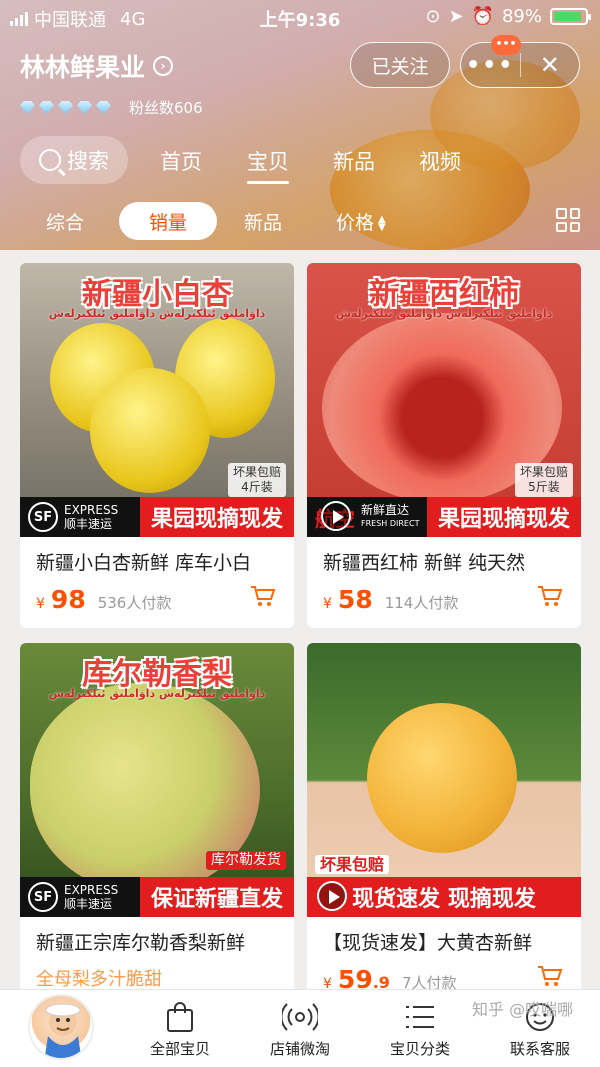 This screenshot has height=1067, width=600. What do you see at coordinates (300, 17) in the screenshot?
I see `status-bar: 中国联通 4G 上午9:36 ⊙ ➤ ⏰ 89%` at bounding box center [300, 17].